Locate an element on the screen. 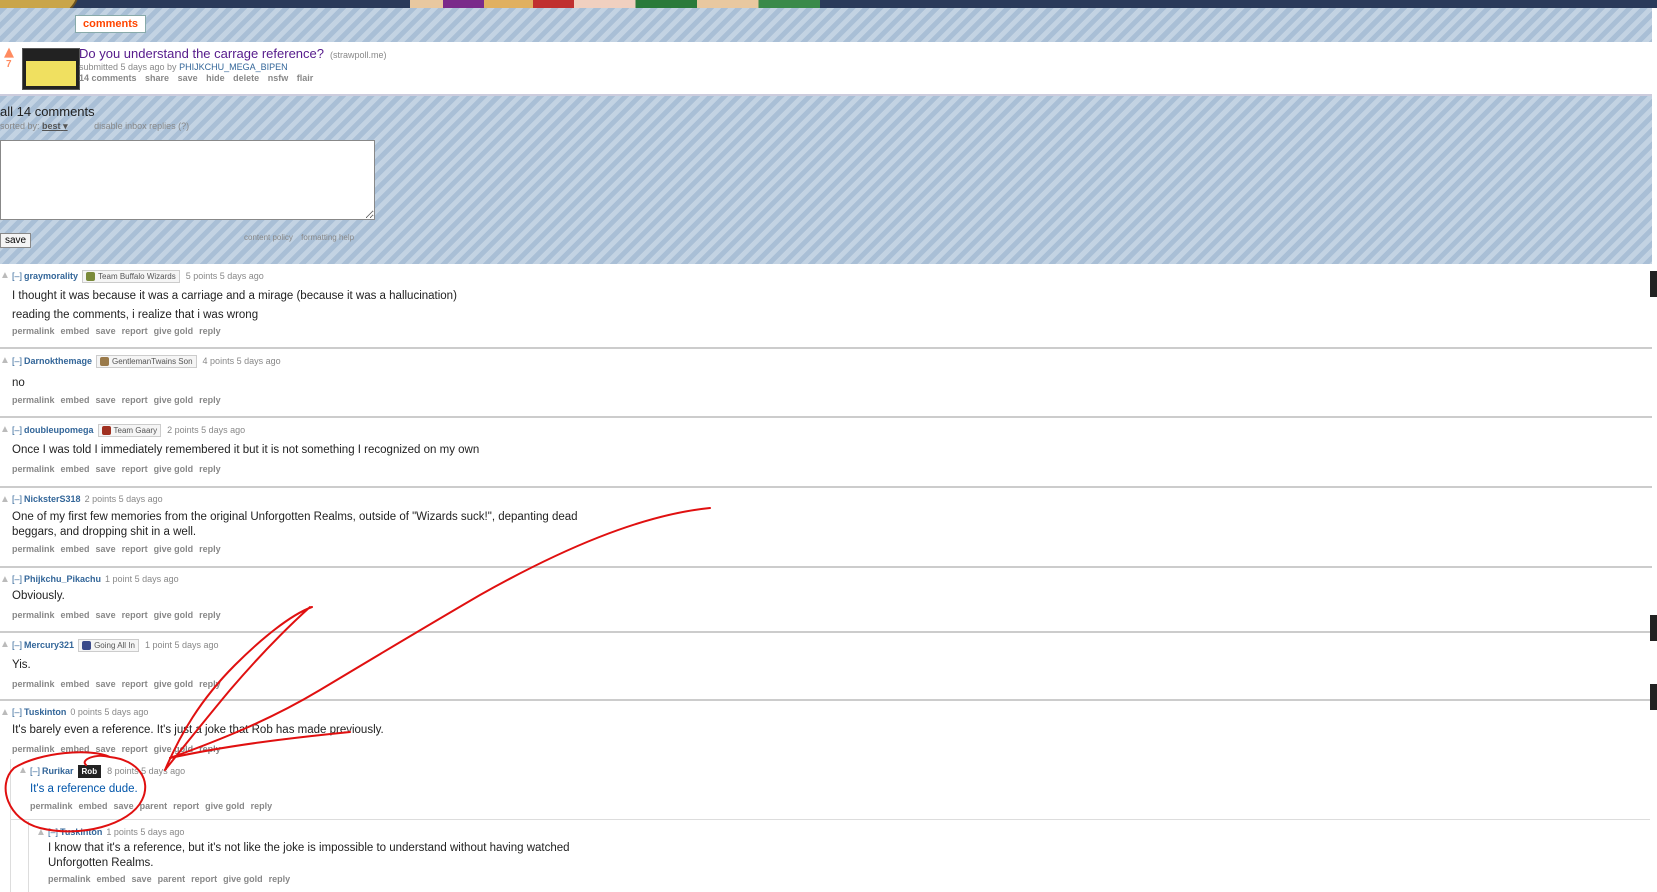  formatting-help-link: formatting help is located at coordinates (327, 237).